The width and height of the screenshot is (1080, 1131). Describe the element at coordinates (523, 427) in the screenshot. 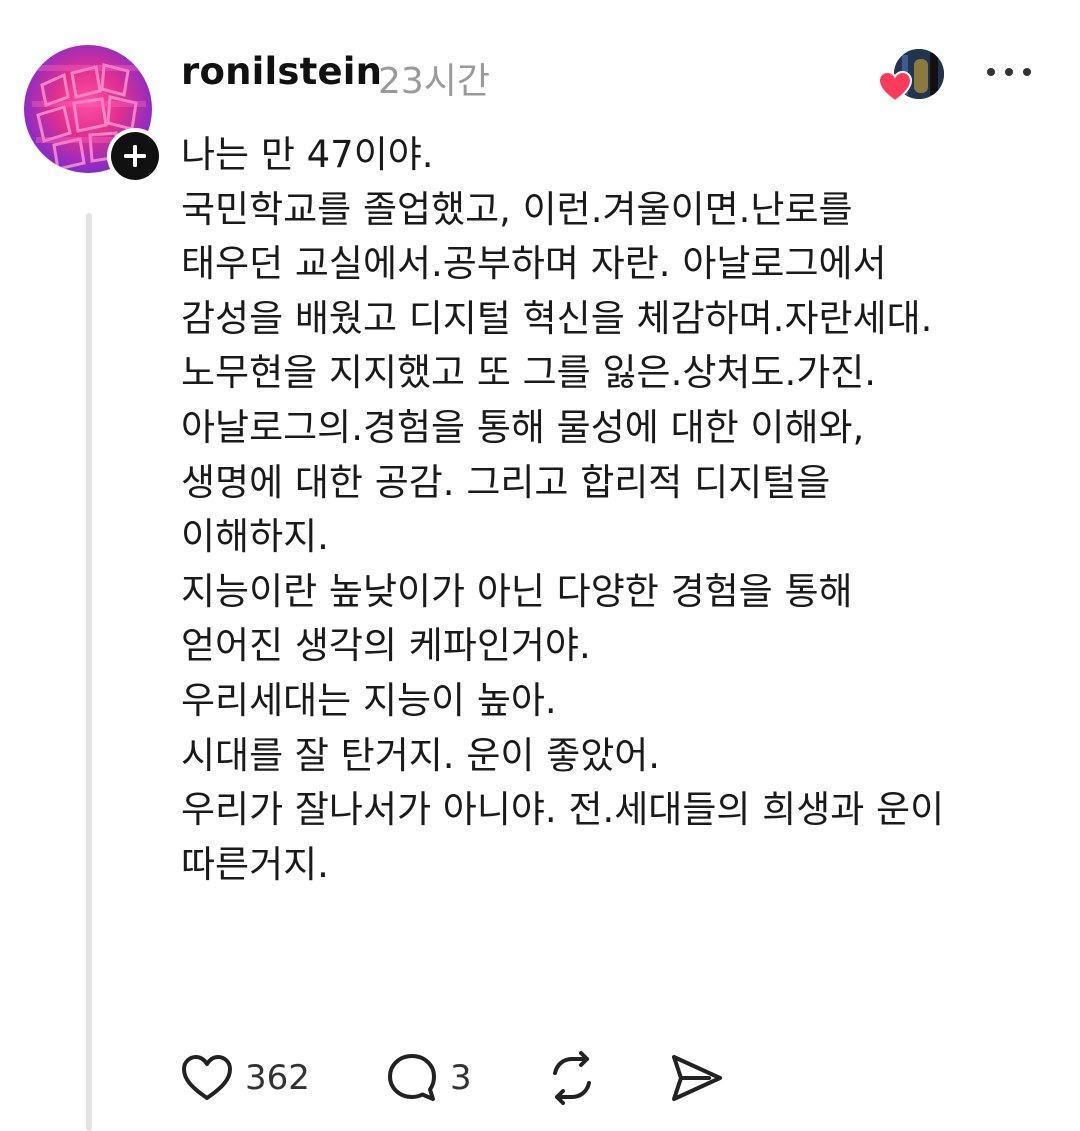

I see `post-text-line: 아날로그의.경험을 통해 물성에 대한 이해와,` at that location.